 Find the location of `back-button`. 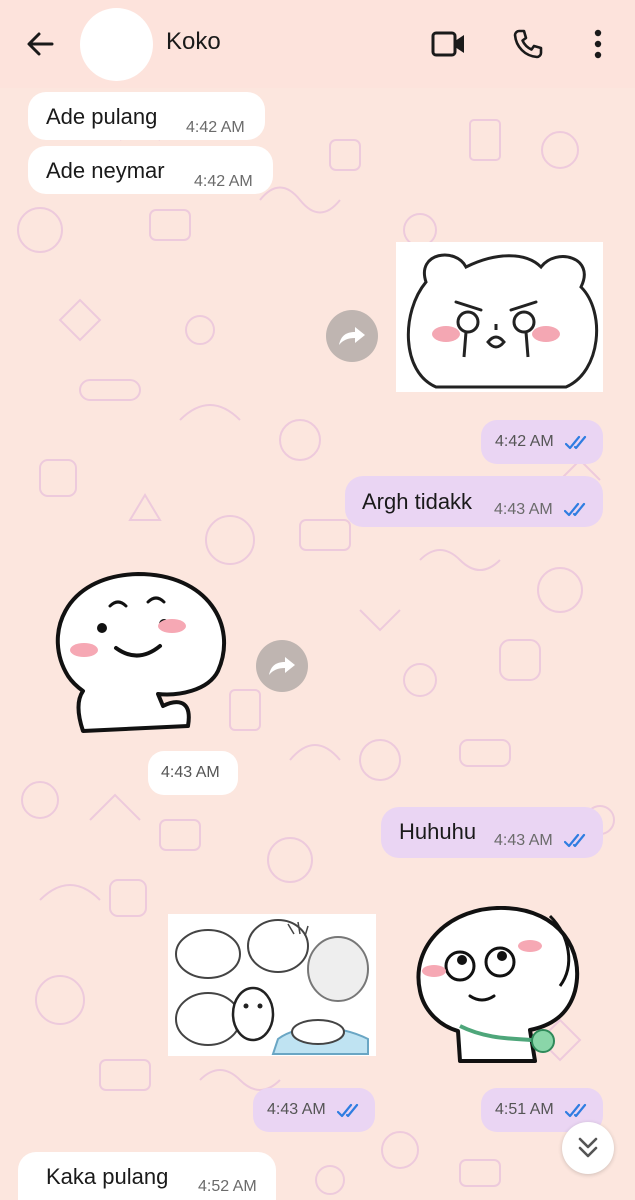

back-button is located at coordinates (40, 44).